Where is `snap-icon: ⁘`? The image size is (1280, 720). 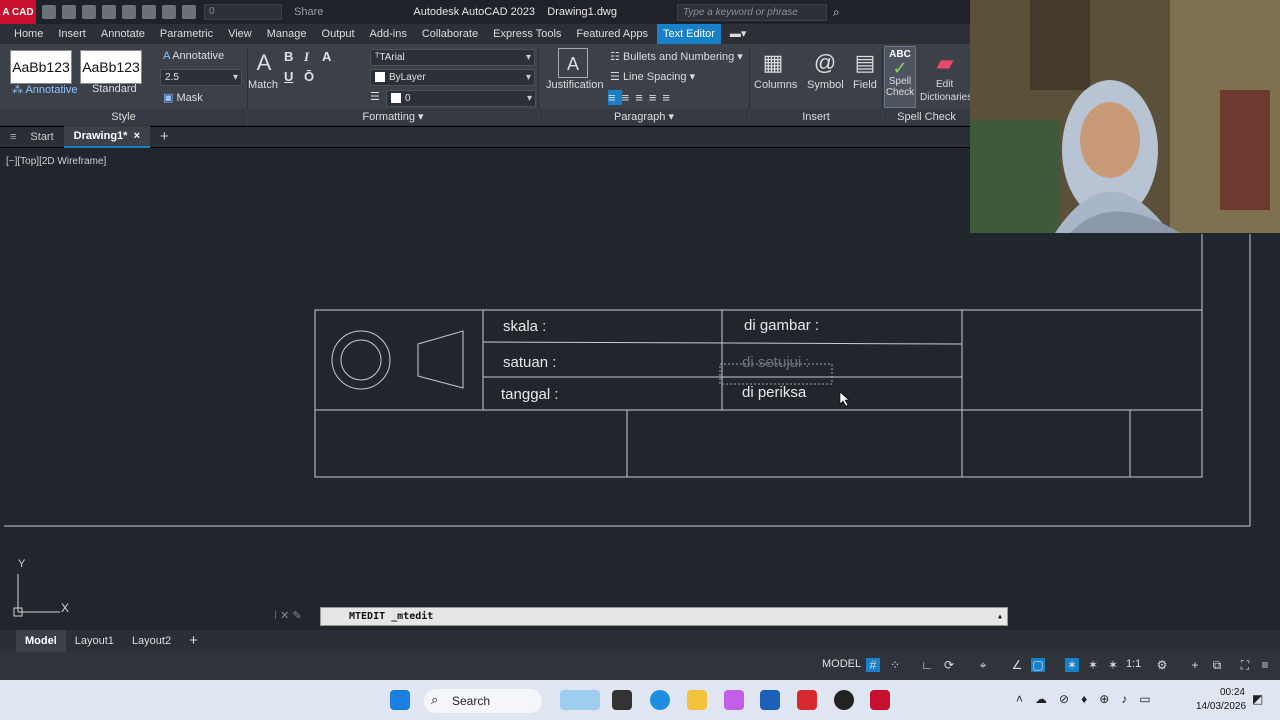 snap-icon: ⁘ is located at coordinates (895, 665).